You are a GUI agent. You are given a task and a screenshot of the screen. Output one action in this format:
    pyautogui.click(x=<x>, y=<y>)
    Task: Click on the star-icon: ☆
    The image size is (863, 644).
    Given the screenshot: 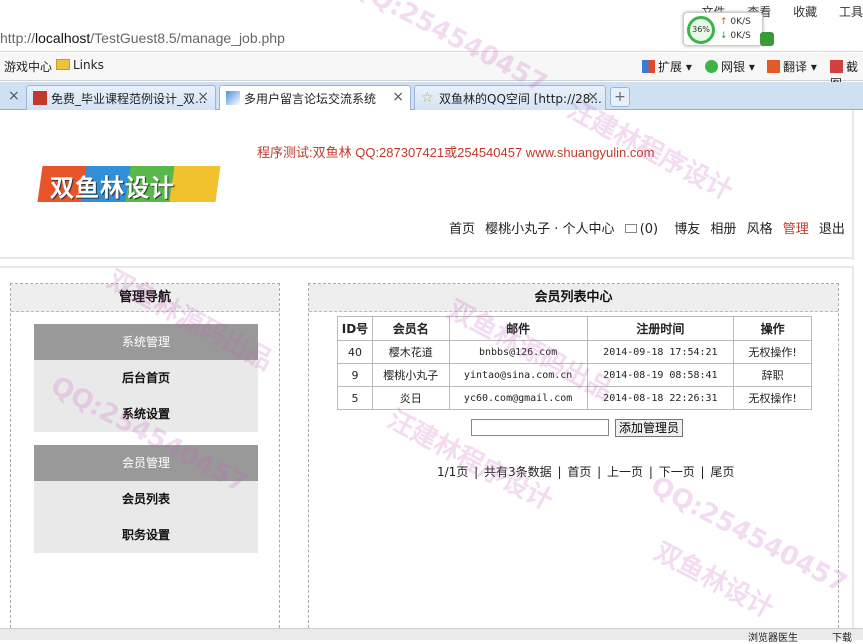 What is the action you would take?
    pyautogui.click(x=427, y=98)
    